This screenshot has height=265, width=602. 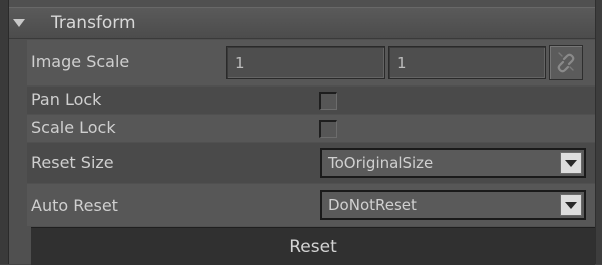 What do you see at coordinates (66, 99) in the screenshot?
I see `pan-lock-label: Pan Lock` at bounding box center [66, 99].